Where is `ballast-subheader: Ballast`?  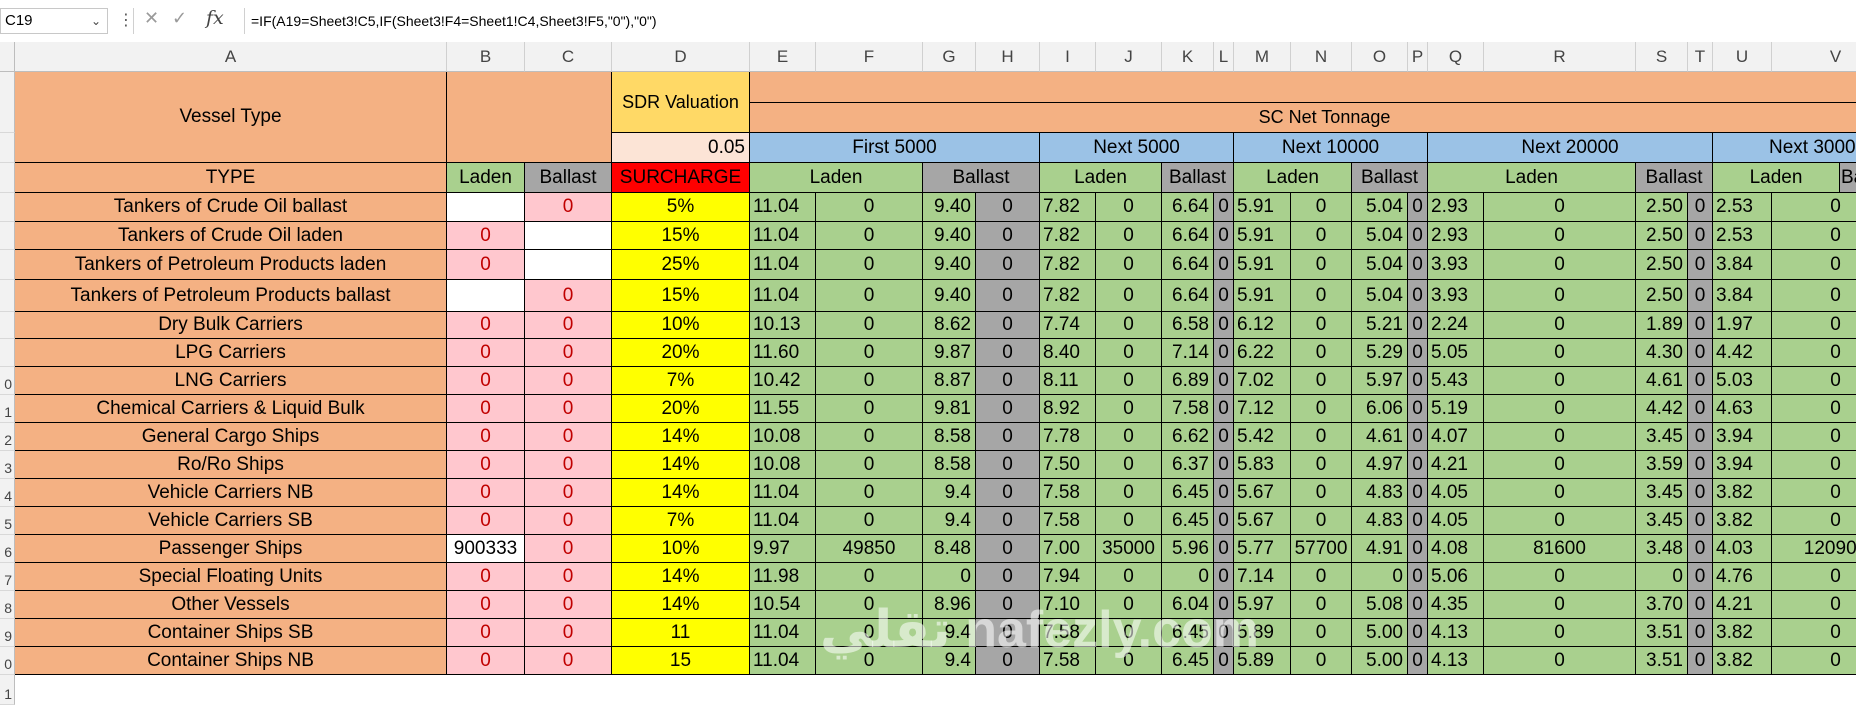 ballast-subheader: Ballast is located at coordinates (1390, 178).